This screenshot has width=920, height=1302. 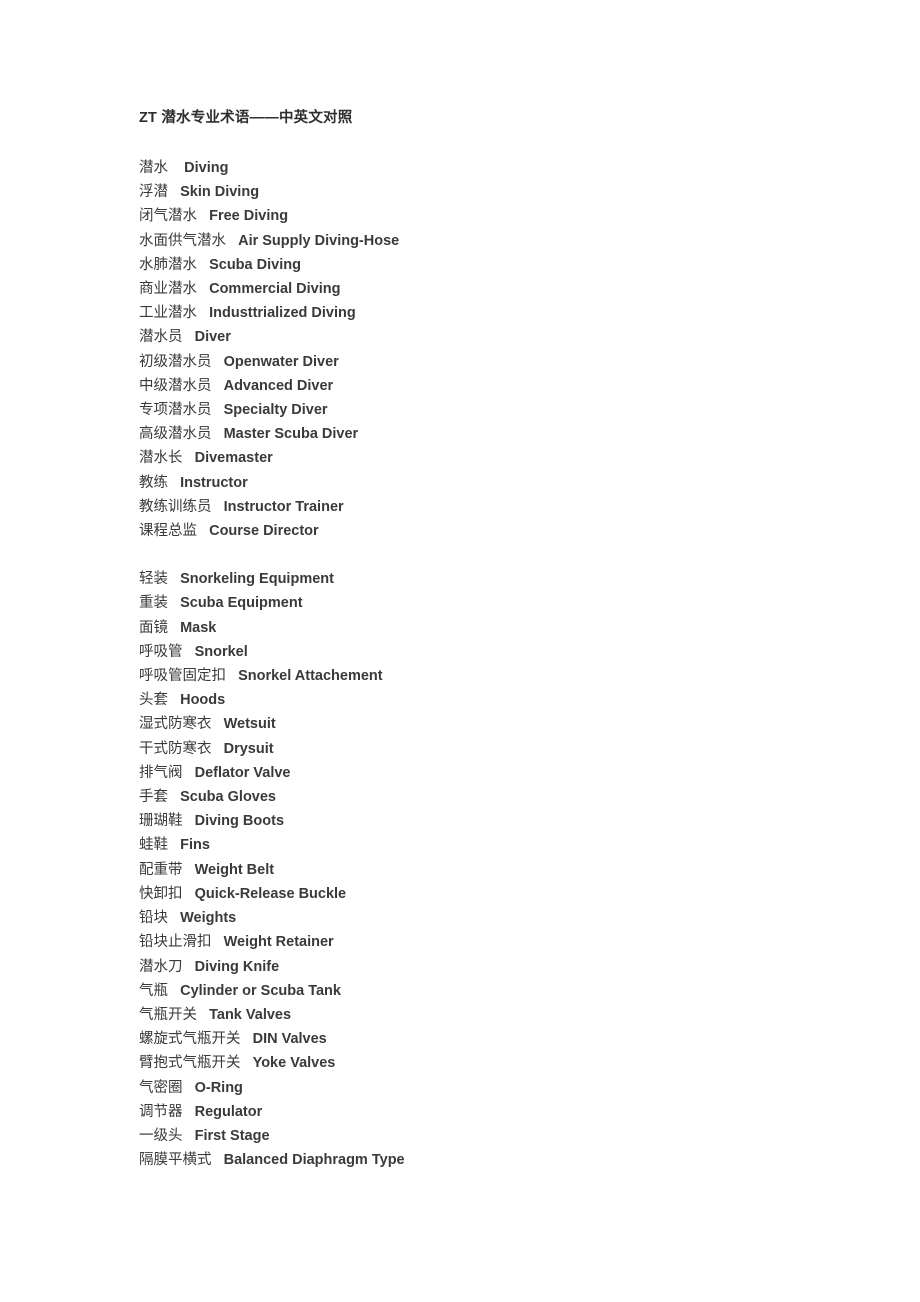 I want to click on term-line: 配重带 Weight Belt, so click(x=529, y=870).